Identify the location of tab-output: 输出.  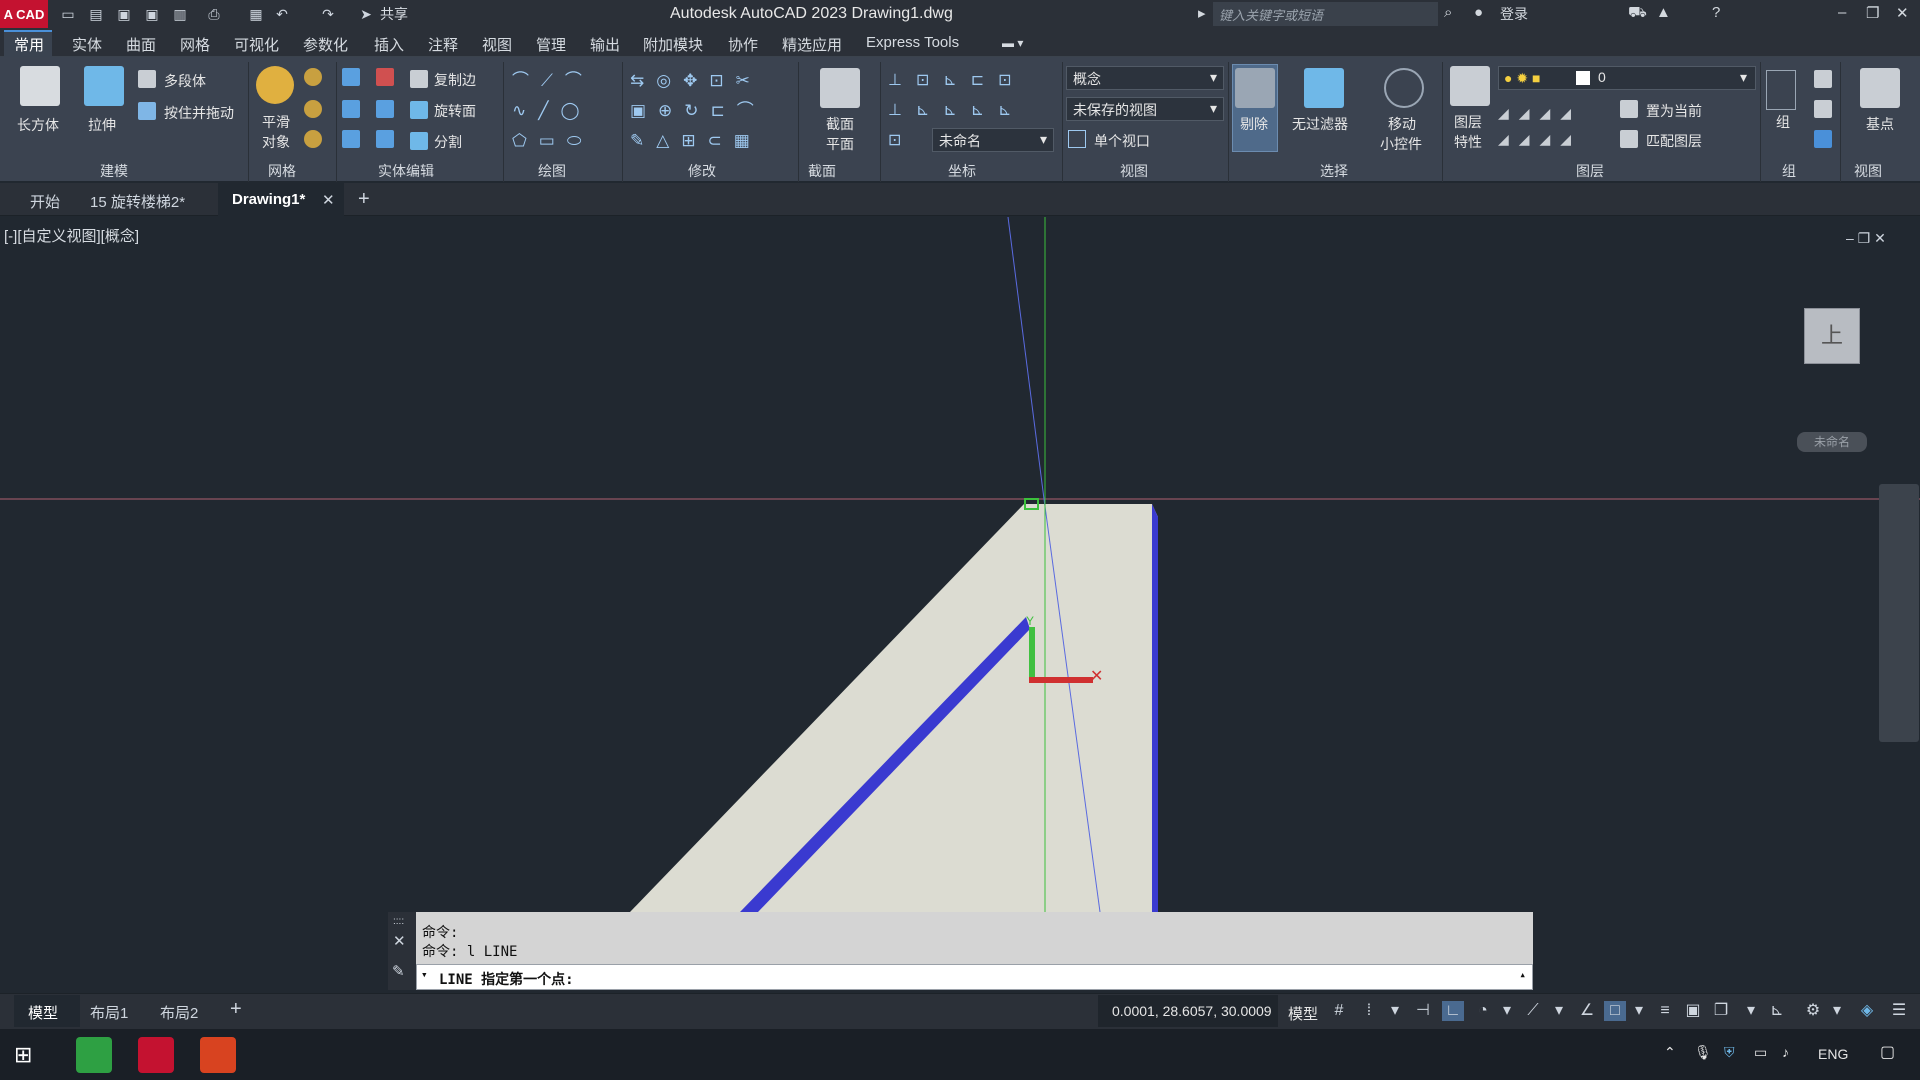
(605, 44).